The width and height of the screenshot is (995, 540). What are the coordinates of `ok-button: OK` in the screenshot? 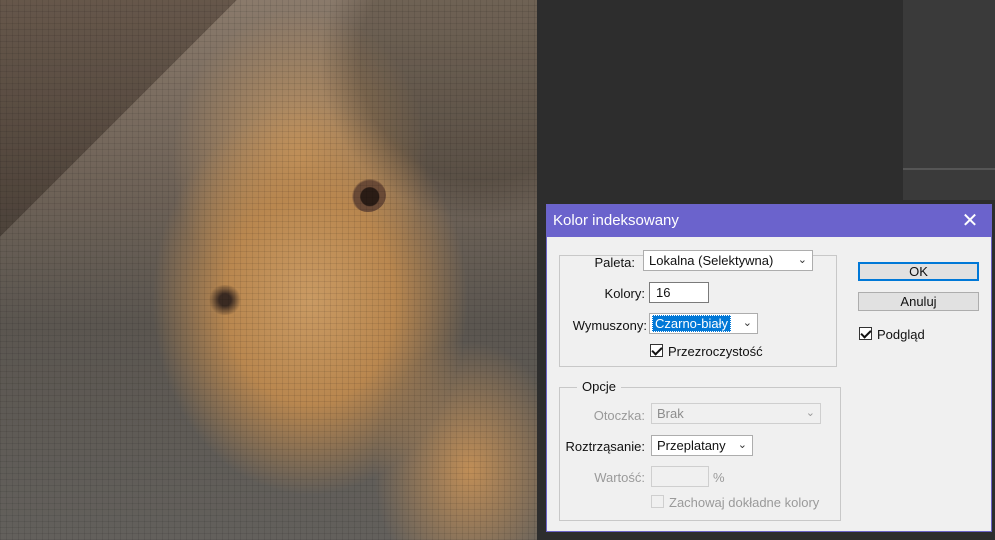 It's located at (918, 271).